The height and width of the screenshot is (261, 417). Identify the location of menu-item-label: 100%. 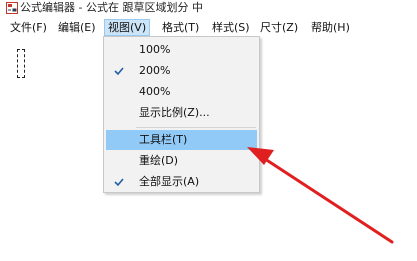
(155, 49).